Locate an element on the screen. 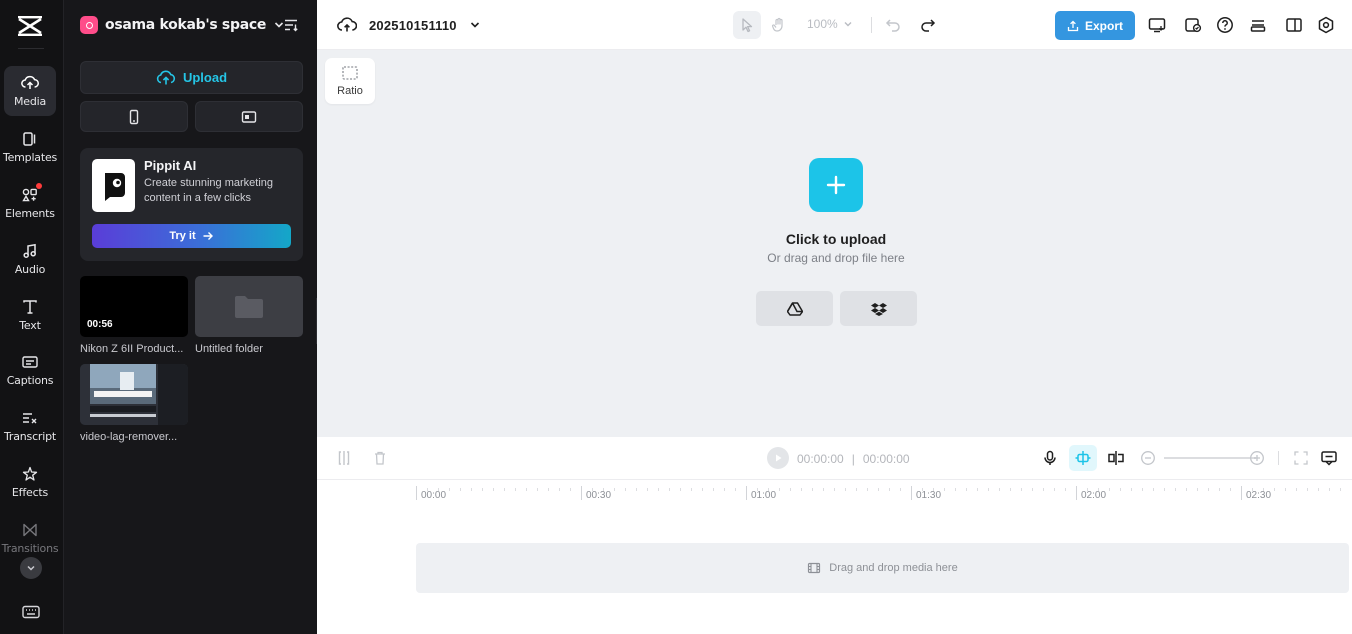  rail-item-transitions: Transitions is located at coordinates (30, 538).